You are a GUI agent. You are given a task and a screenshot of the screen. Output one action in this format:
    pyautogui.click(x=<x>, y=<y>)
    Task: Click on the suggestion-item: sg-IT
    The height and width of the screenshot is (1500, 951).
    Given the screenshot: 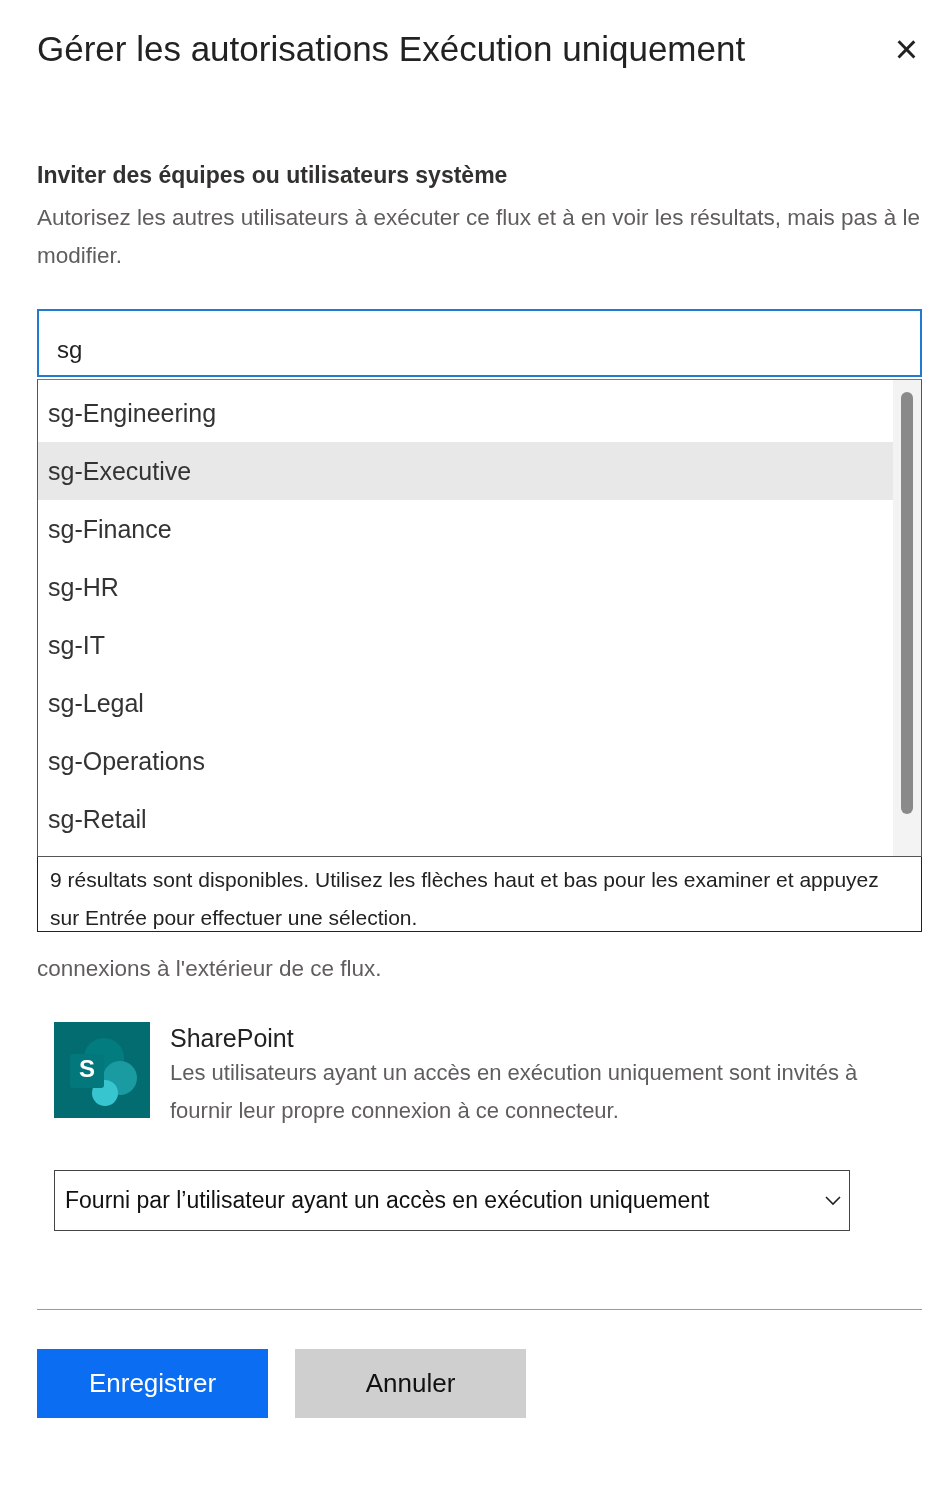 What is the action you would take?
    pyautogui.click(x=465, y=645)
    